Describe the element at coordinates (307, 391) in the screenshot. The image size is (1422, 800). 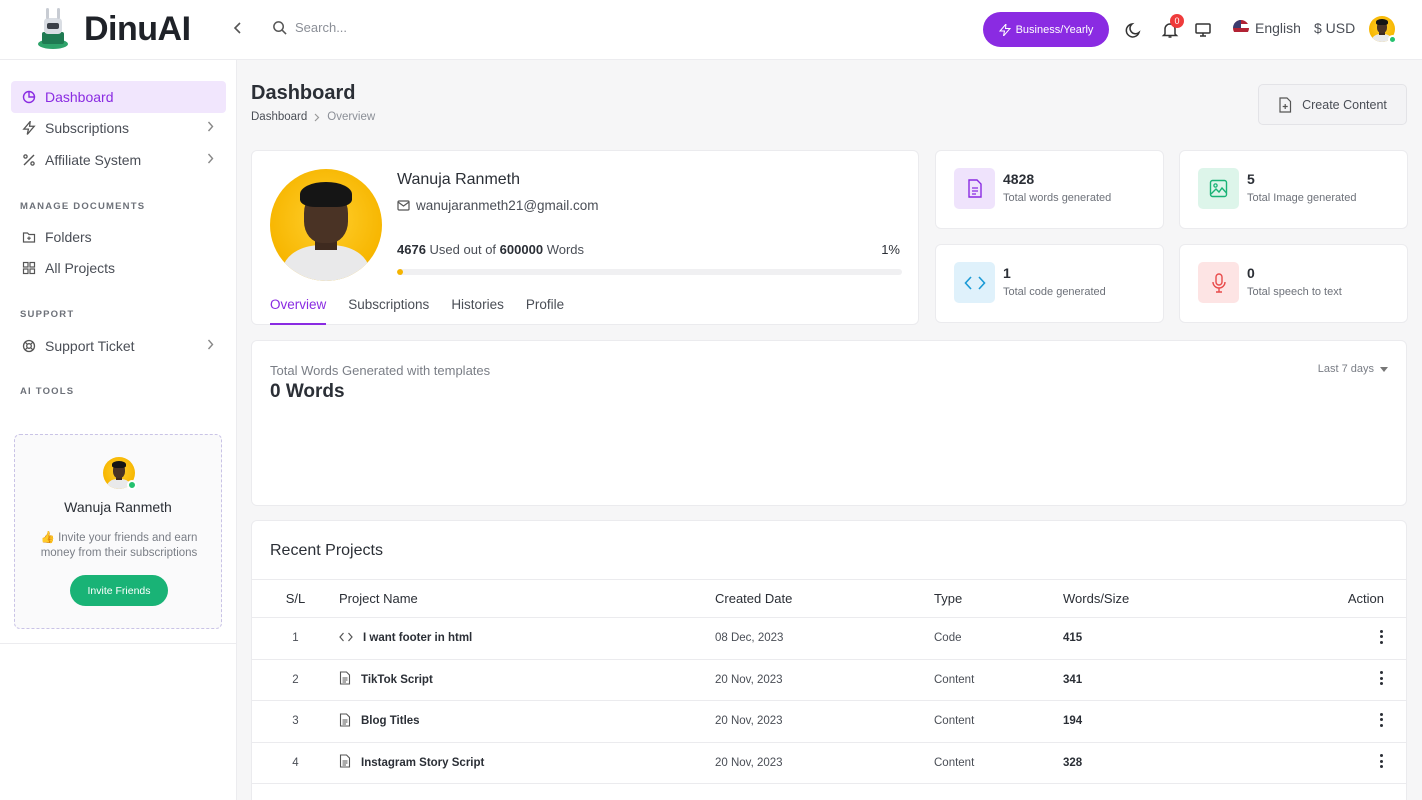
I see `words-chart-value: 0 Words` at that location.